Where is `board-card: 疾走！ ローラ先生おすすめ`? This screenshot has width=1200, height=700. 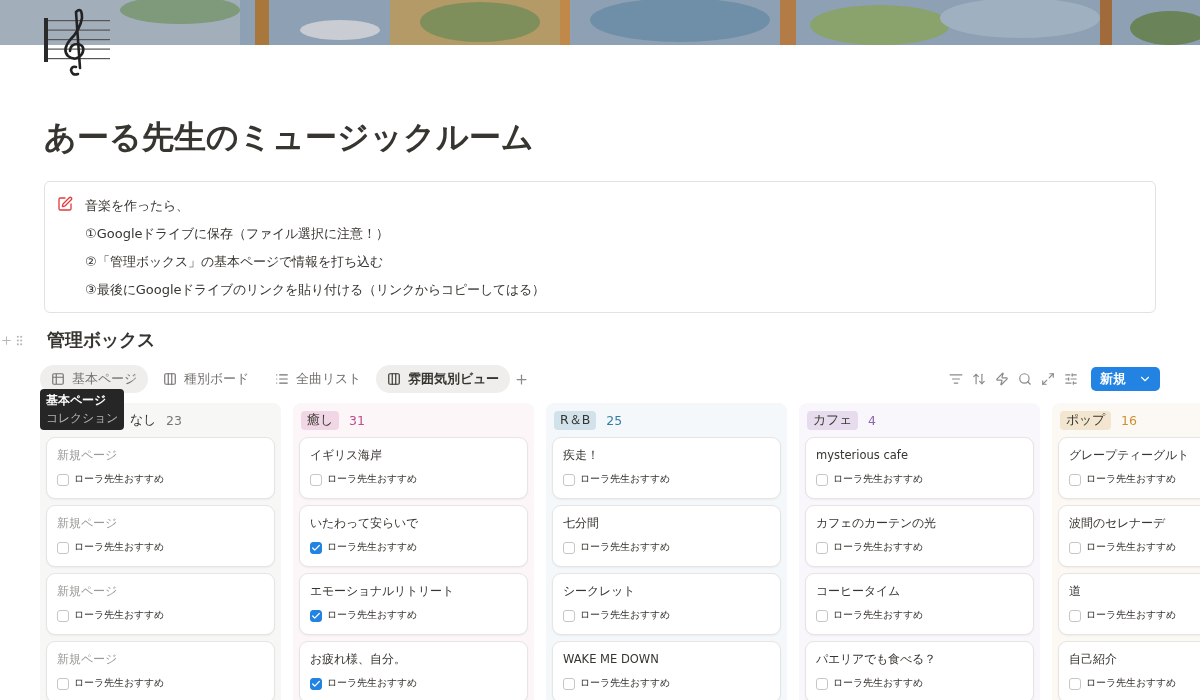 board-card: 疾走！ ローラ先生おすすめ is located at coordinates (666, 468).